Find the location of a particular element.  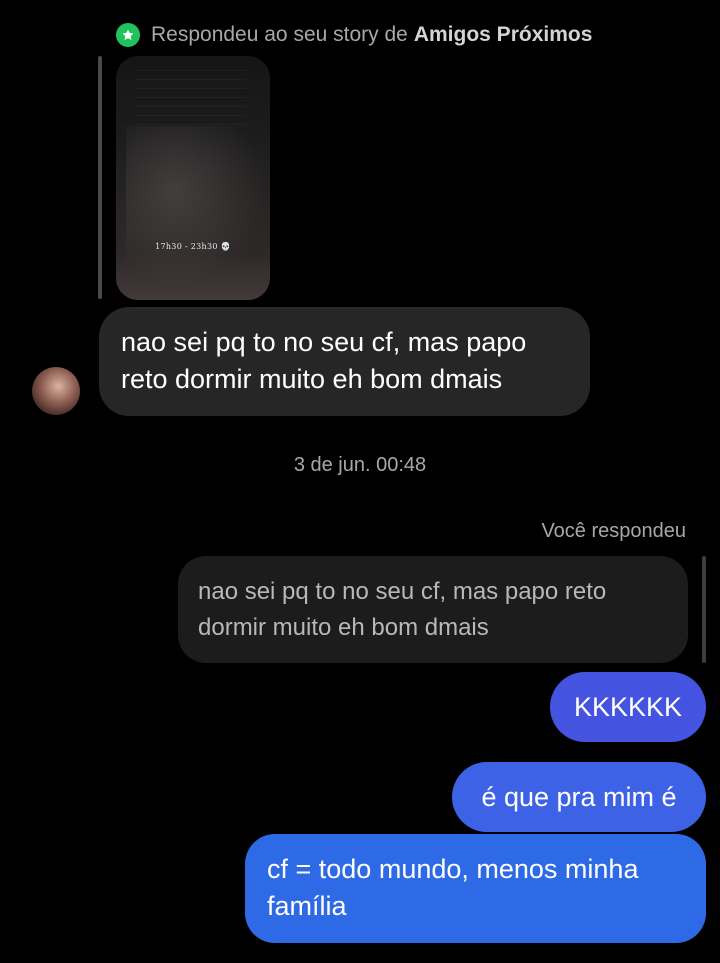

thumbnail-caption: 17h30 - 23h30 💀 is located at coordinates (193, 246).